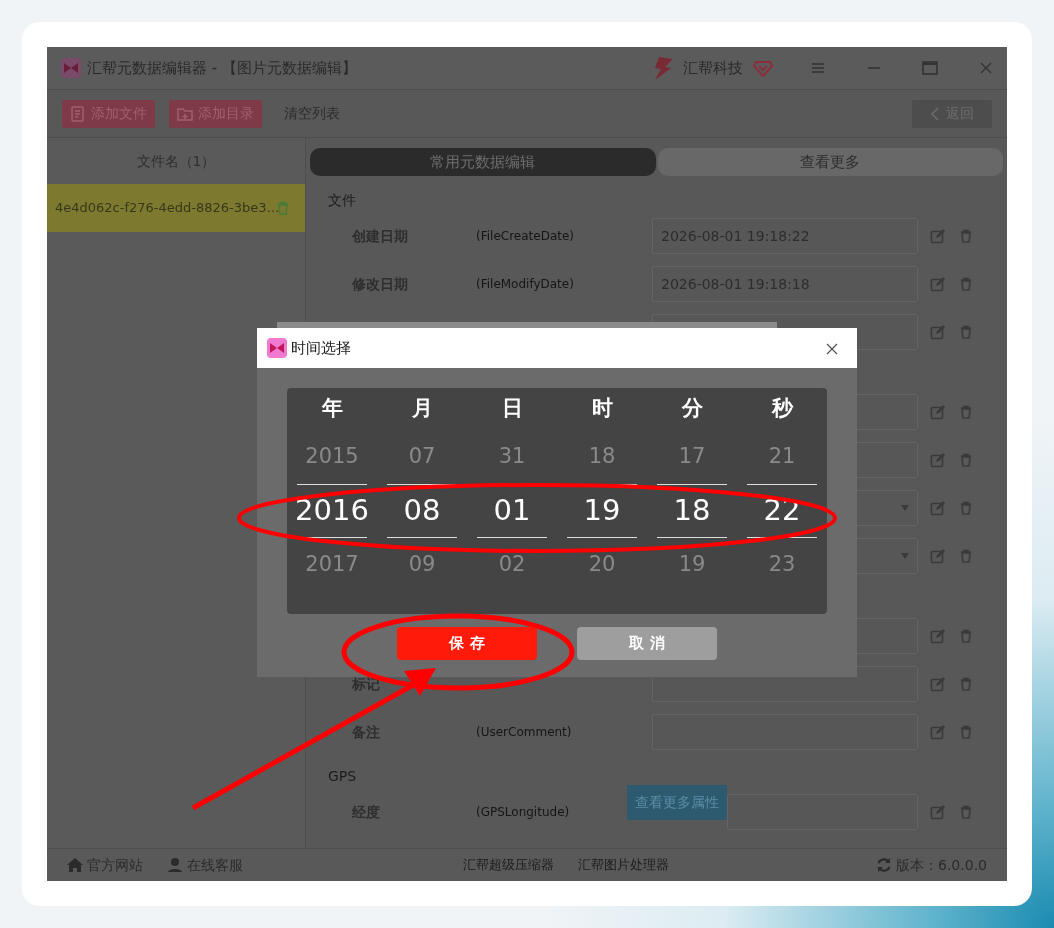  Describe the element at coordinates (523, 812) in the screenshot. I see `field-tag: (GPSLongitude)` at that location.